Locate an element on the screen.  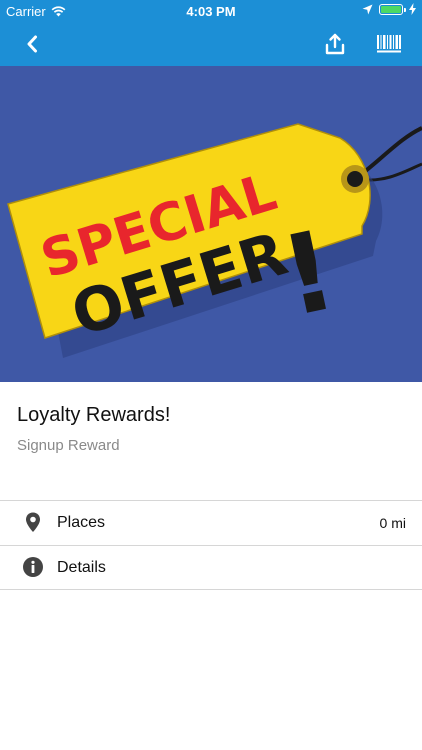
offer-title: Loyalty Rewards! is located at coordinates (94, 415).